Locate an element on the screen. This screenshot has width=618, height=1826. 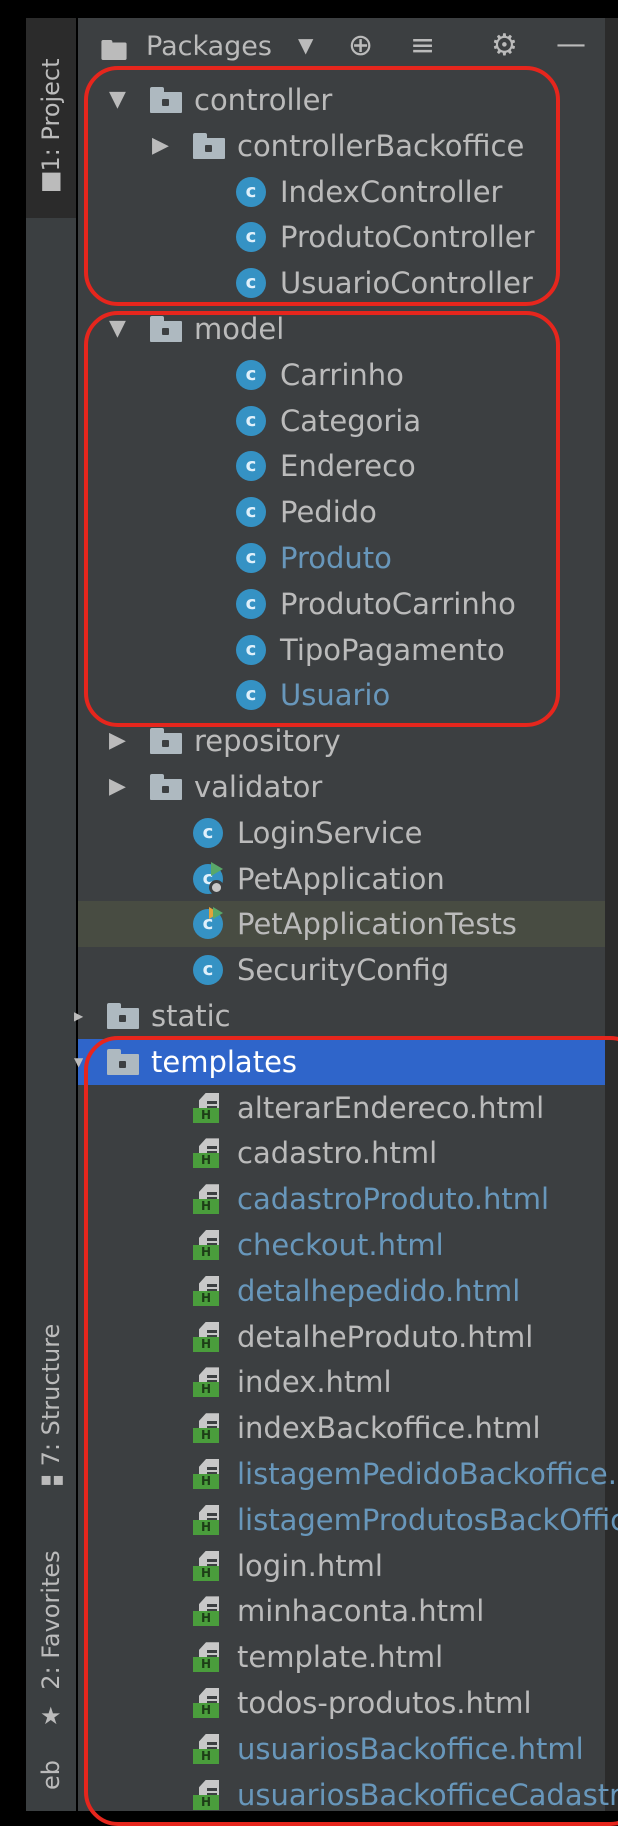
tree-row: c Usuario is located at coordinates (341, 695).